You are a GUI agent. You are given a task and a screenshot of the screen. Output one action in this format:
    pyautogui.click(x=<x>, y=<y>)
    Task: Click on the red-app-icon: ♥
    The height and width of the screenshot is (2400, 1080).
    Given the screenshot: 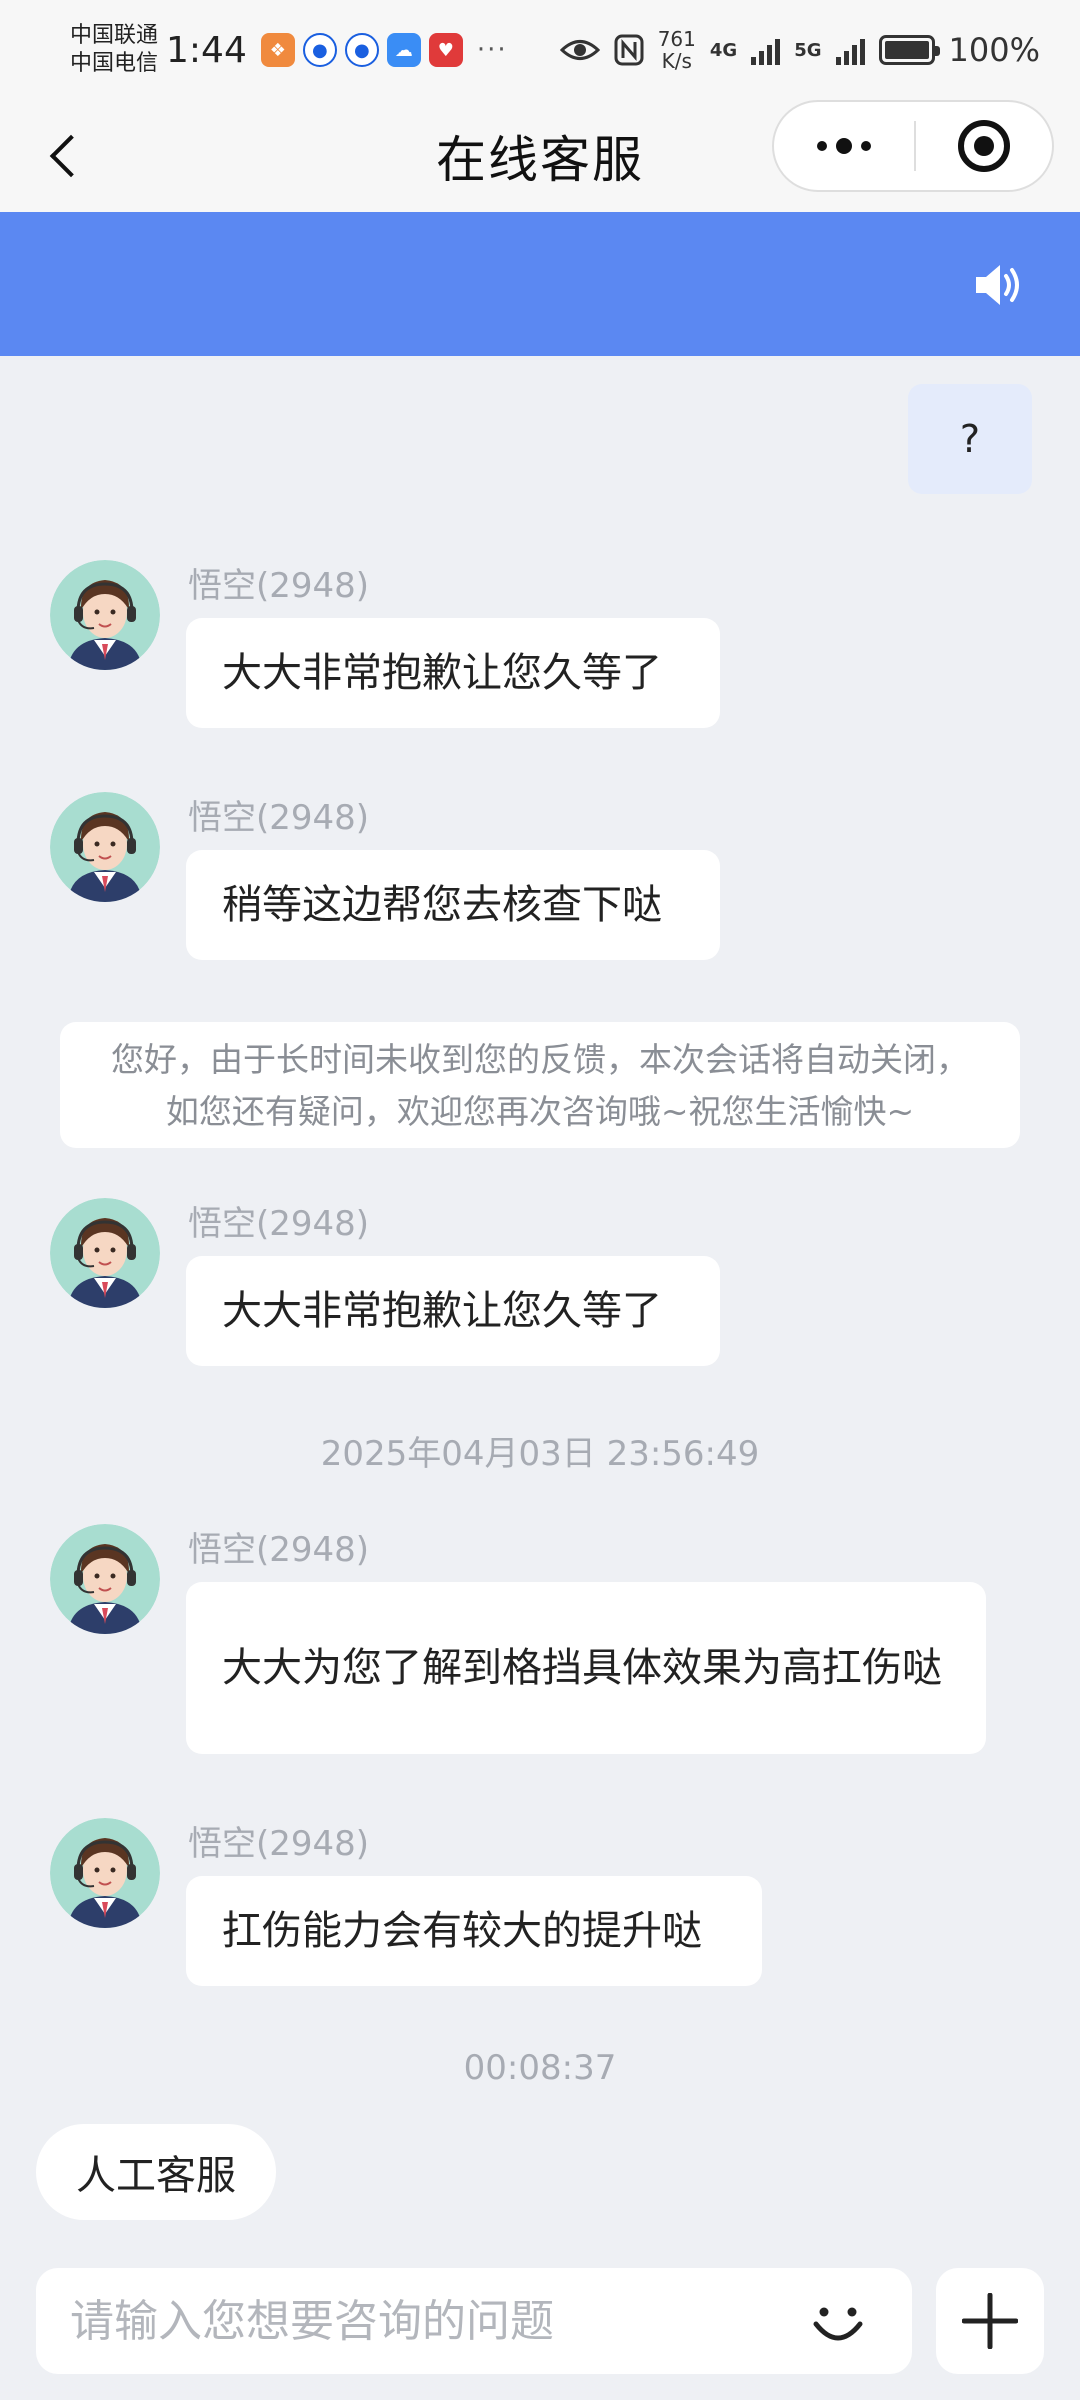 What is the action you would take?
    pyautogui.click(x=445, y=50)
    